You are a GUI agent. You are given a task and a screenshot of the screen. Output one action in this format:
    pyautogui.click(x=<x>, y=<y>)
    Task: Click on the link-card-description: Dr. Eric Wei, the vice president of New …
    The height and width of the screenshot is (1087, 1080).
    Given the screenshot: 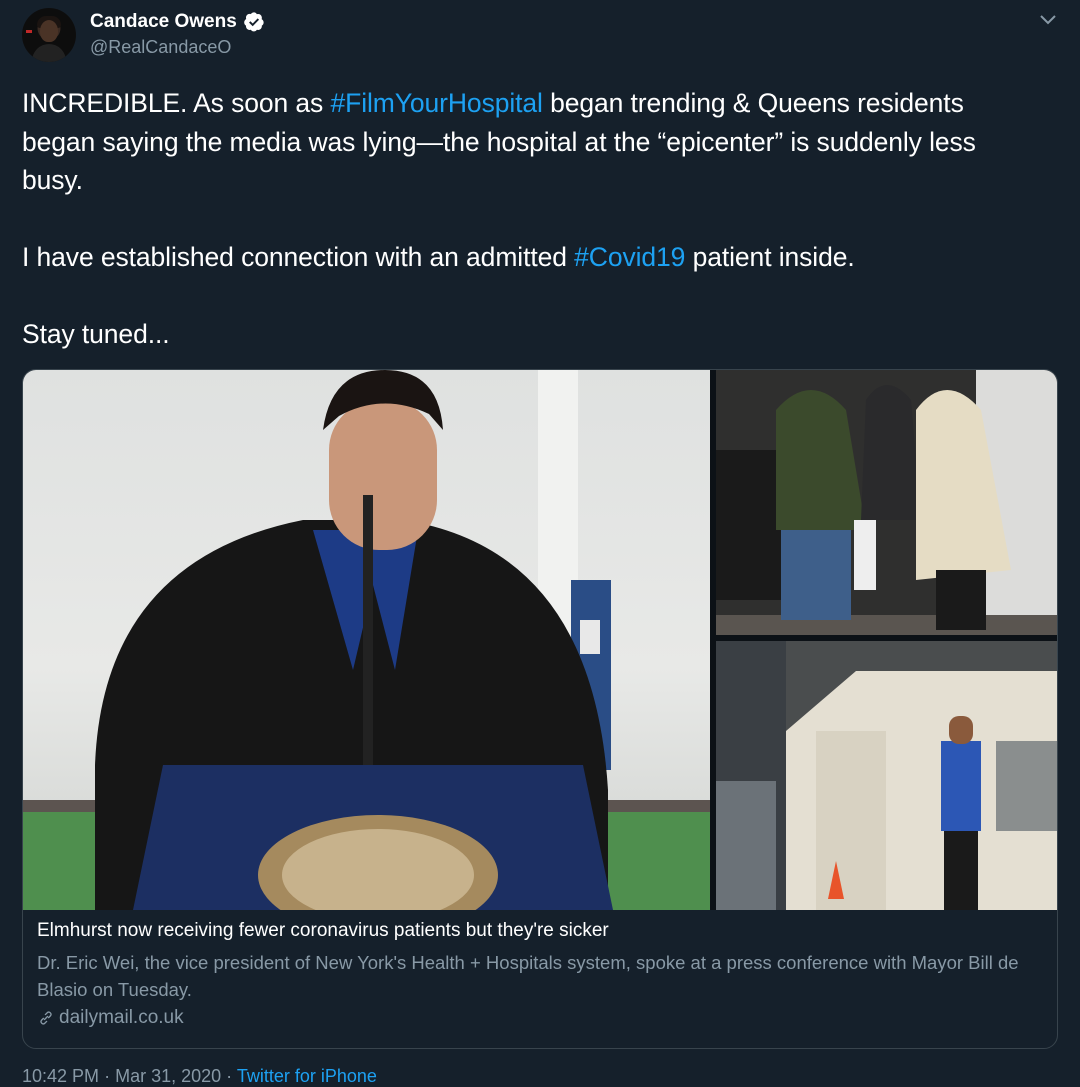 What is the action you would take?
    pyautogui.click(x=528, y=976)
    